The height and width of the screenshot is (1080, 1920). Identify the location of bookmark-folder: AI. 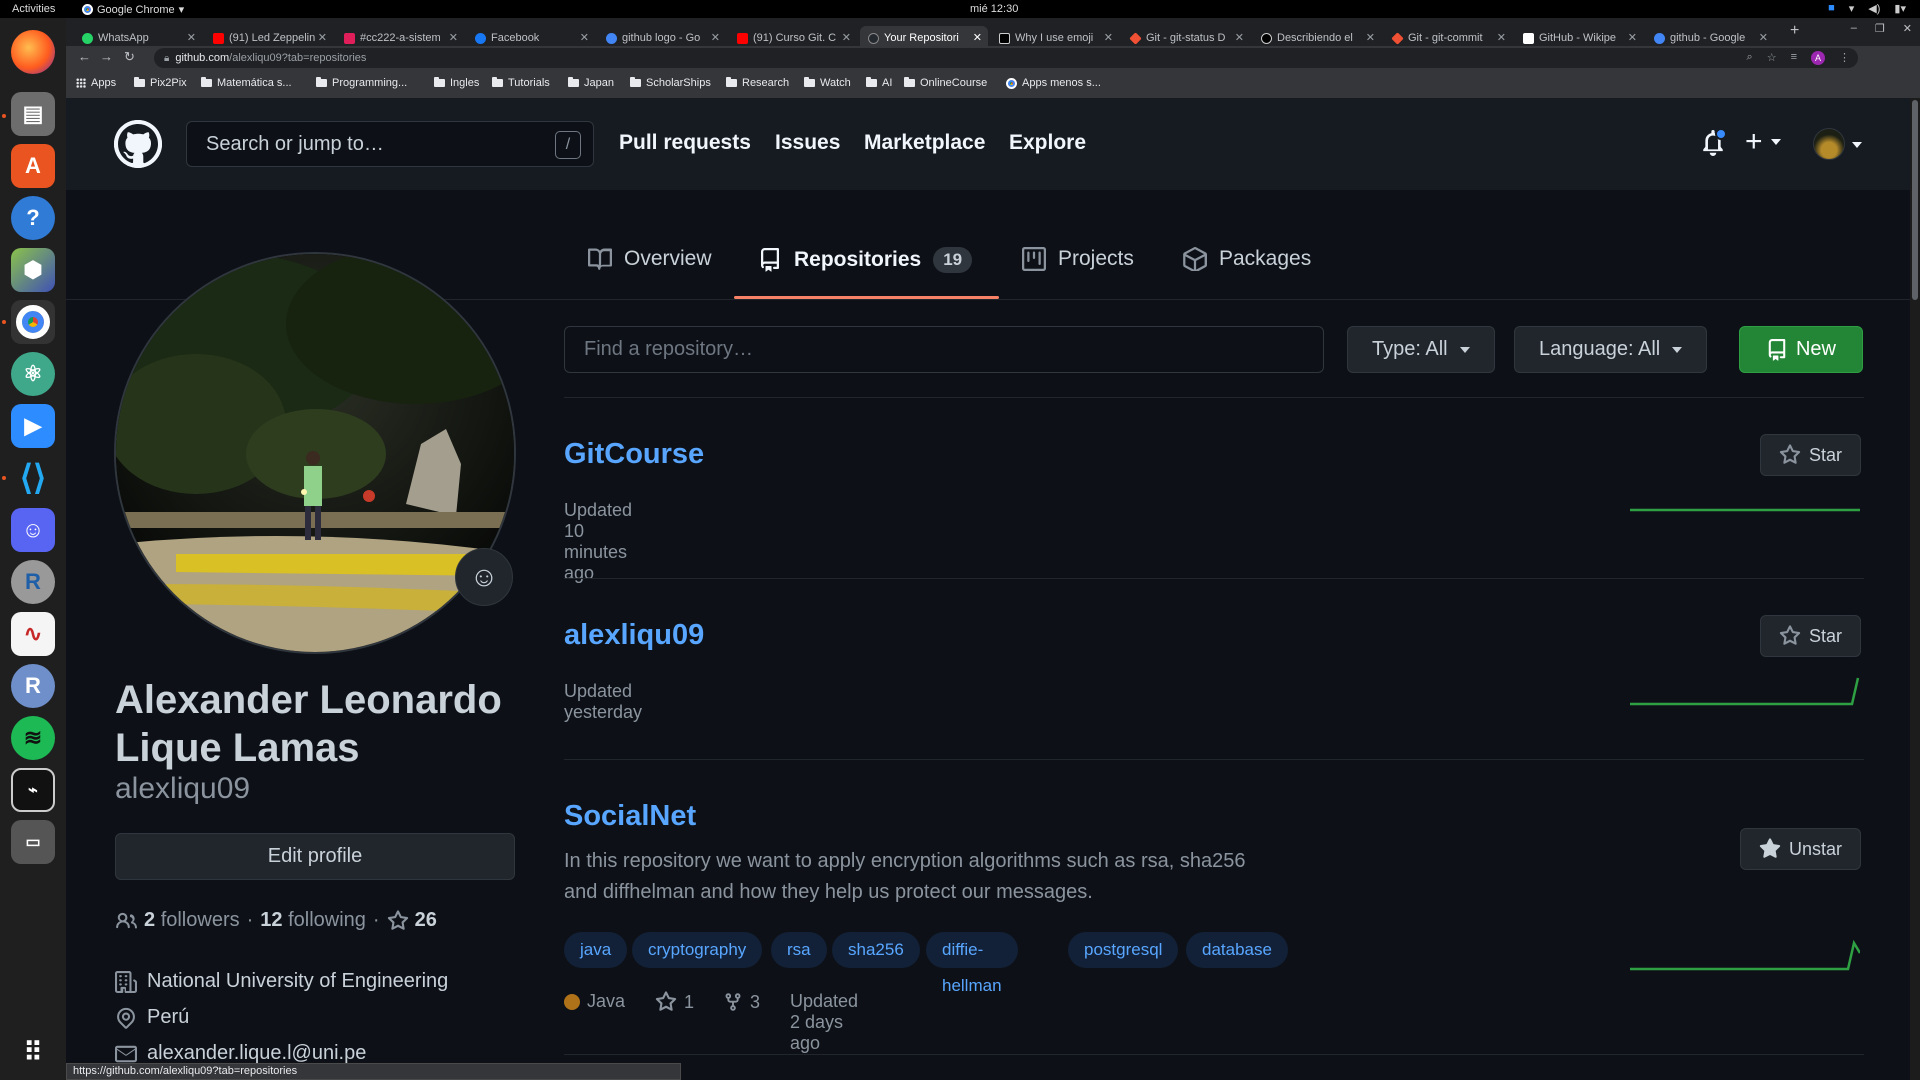
(879, 83).